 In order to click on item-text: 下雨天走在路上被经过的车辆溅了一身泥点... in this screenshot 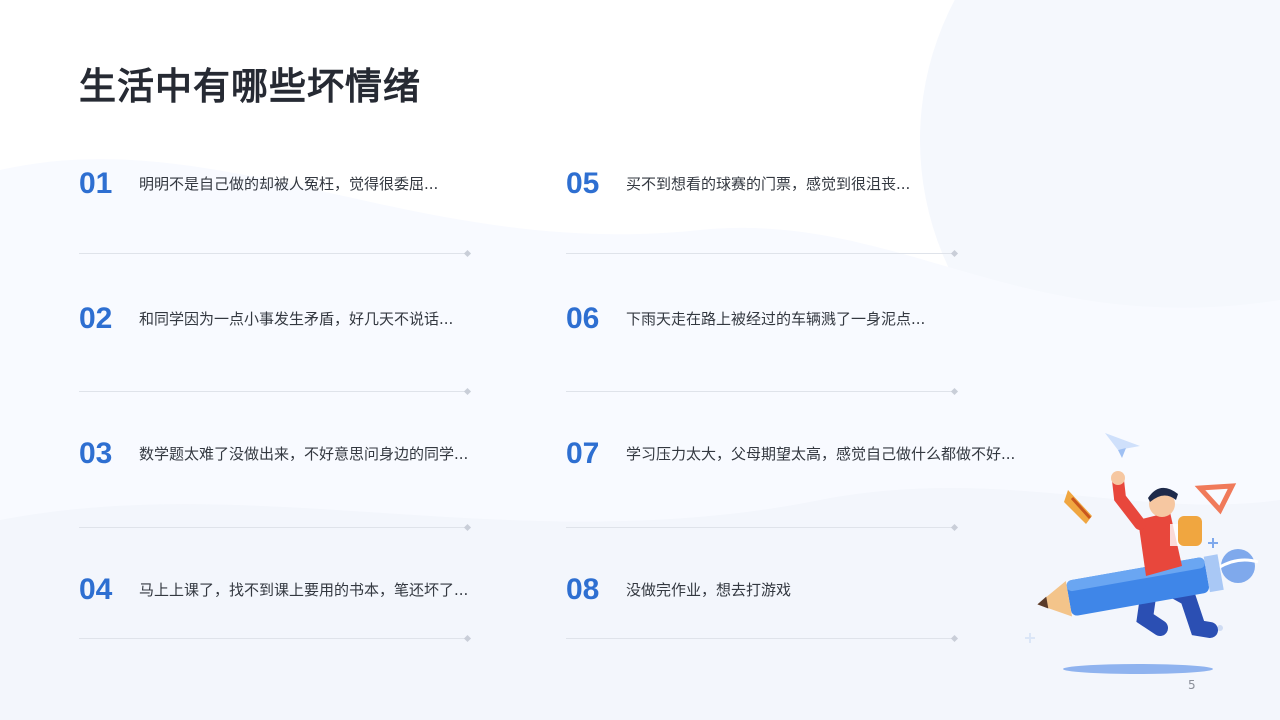, I will do `click(776, 319)`.